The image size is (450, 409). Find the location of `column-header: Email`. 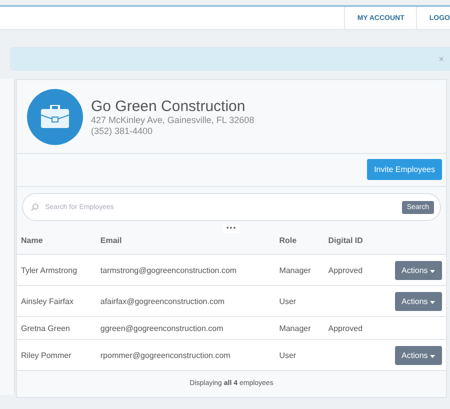

column-header: Email is located at coordinates (186, 243).